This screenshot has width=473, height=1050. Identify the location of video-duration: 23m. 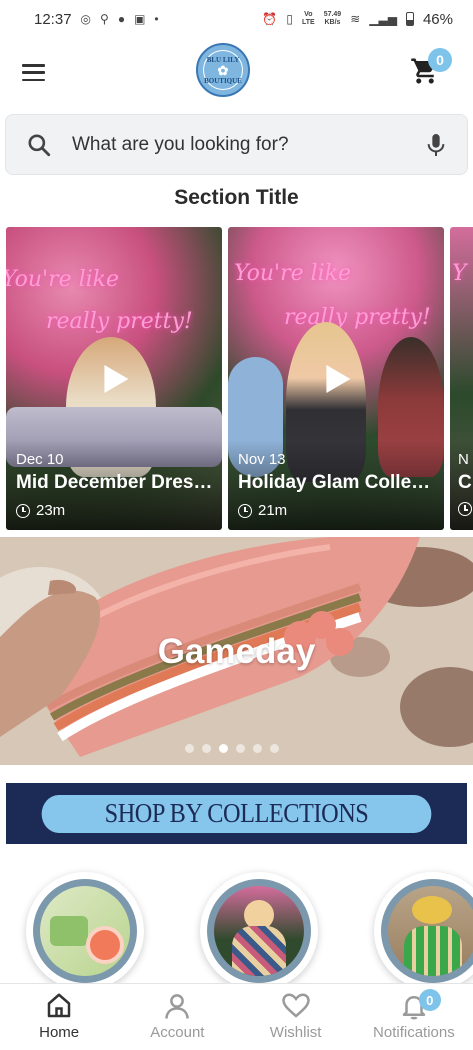
(40, 510).